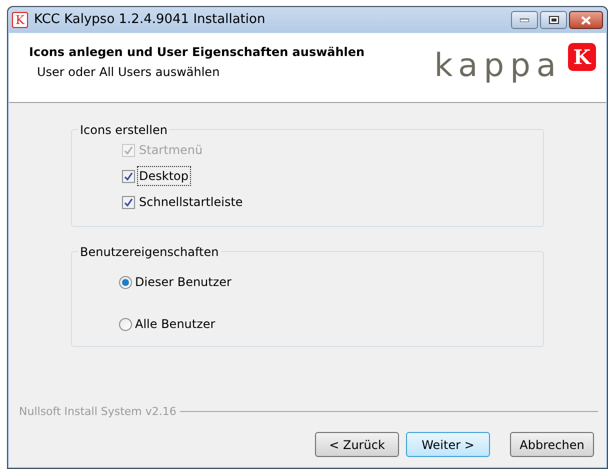  I want to click on logo-badge: K, so click(582, 57).